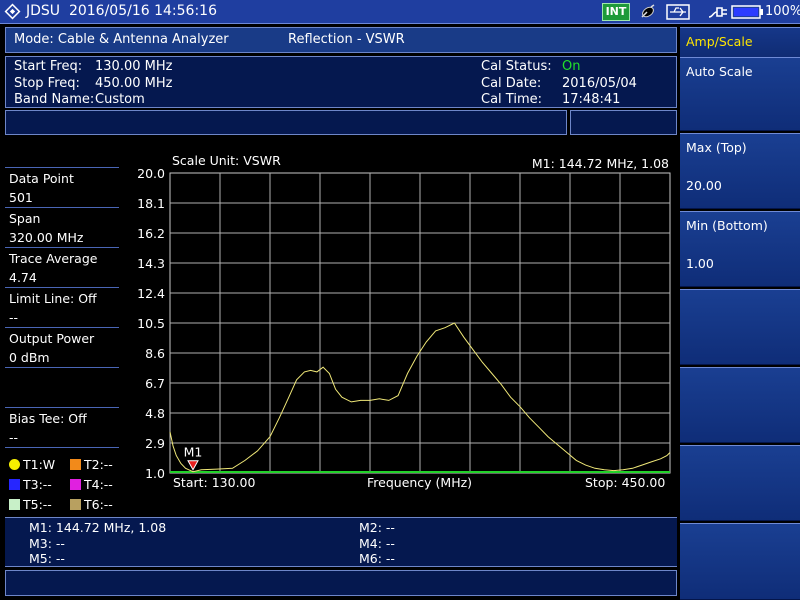  I want to click on y-tick-label: 1.0, so click(155, 473).